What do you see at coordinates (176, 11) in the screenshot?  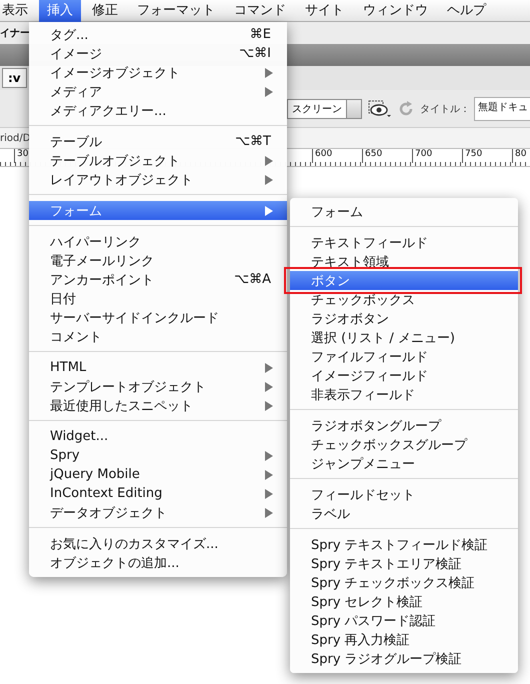 I see `menu-bar-item: フォーマット` at bounding box center [176, 11].